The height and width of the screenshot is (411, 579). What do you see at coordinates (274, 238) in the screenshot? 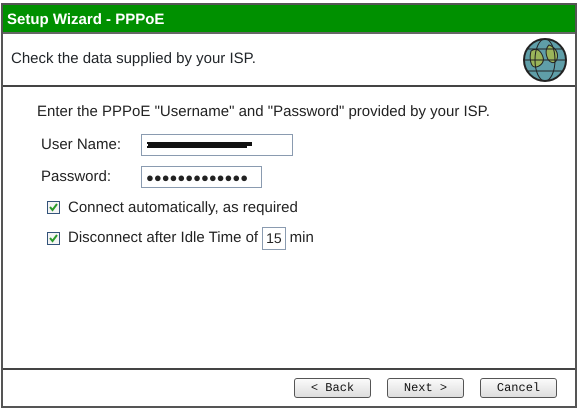
I see `idle-time-field: 15` at bounding box center [274, 238].